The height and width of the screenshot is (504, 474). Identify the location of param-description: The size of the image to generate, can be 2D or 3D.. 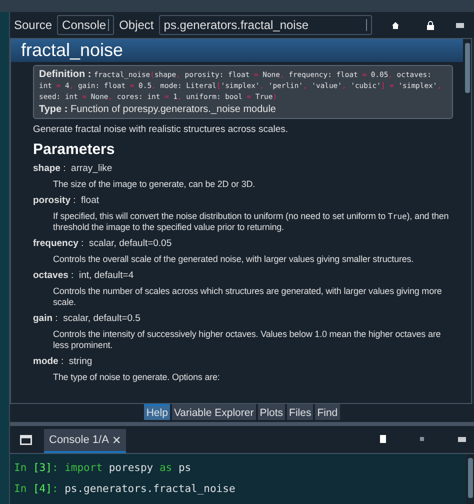
(154, 184).